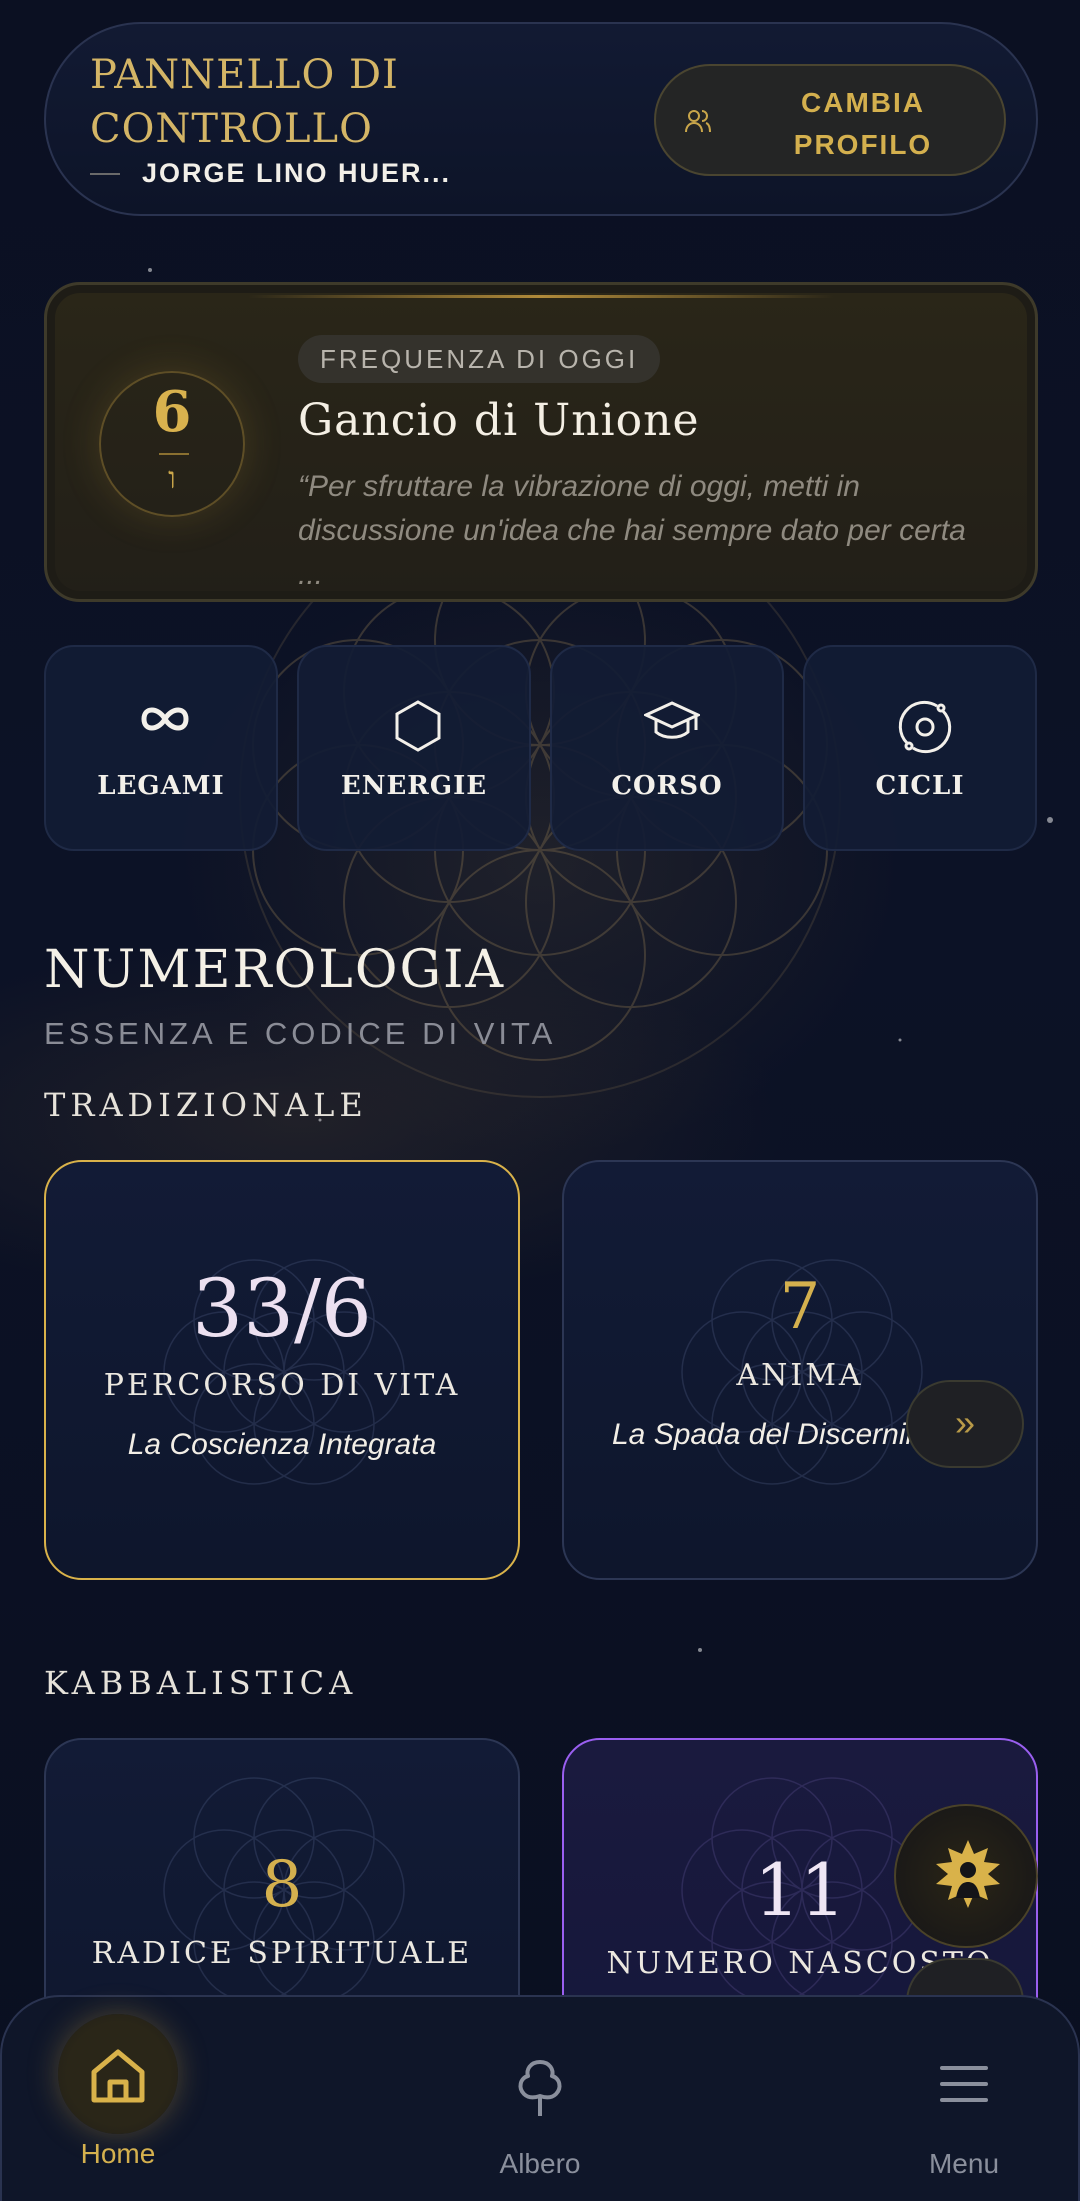 Image resolution: width=1080 pixels, height=2201 pixels. I want to click on fraction-bar, so click(174, 454).